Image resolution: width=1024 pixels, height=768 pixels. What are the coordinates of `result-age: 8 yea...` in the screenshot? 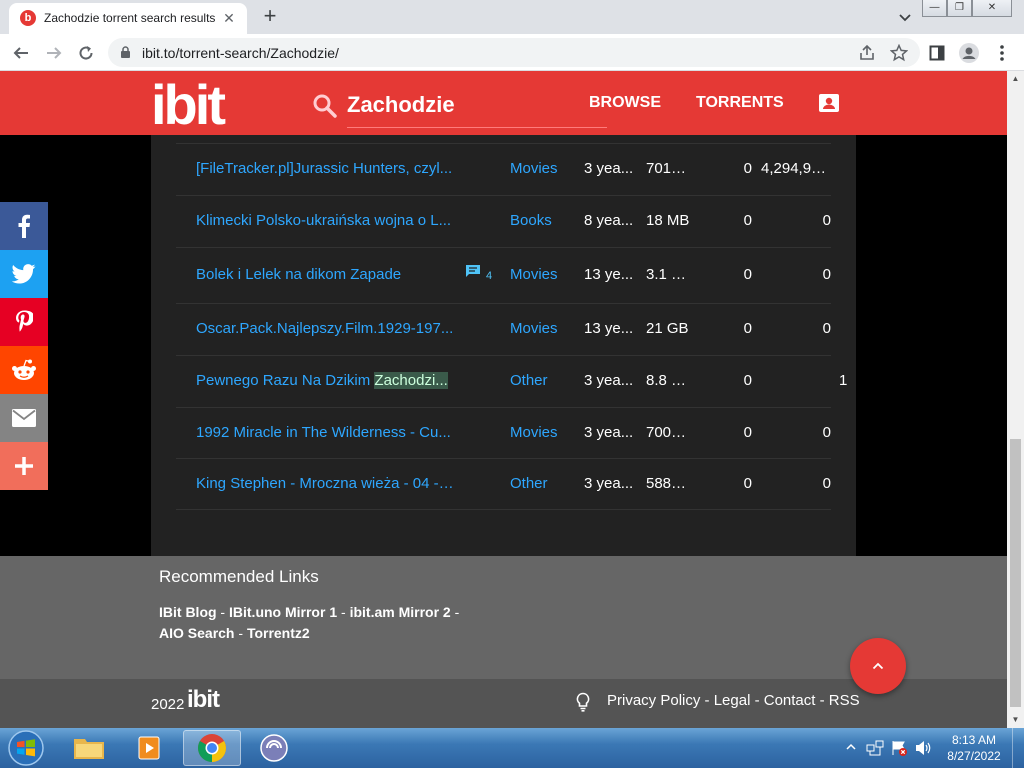 It's located at (609, 220).